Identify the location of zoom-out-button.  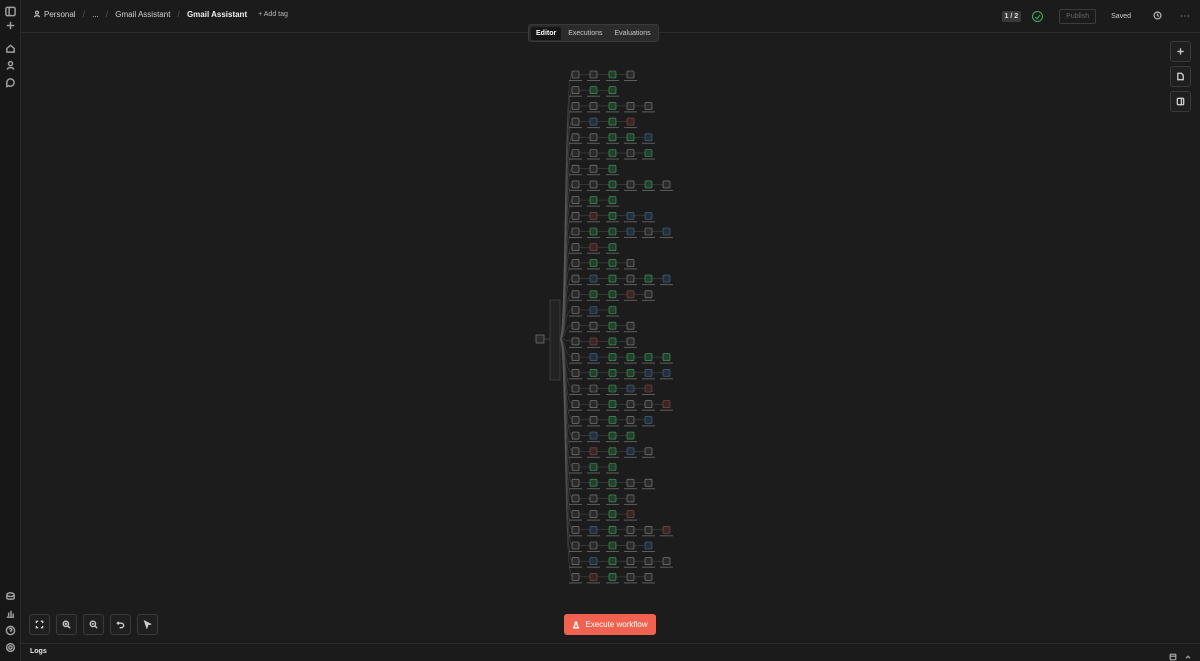
(93, 624).